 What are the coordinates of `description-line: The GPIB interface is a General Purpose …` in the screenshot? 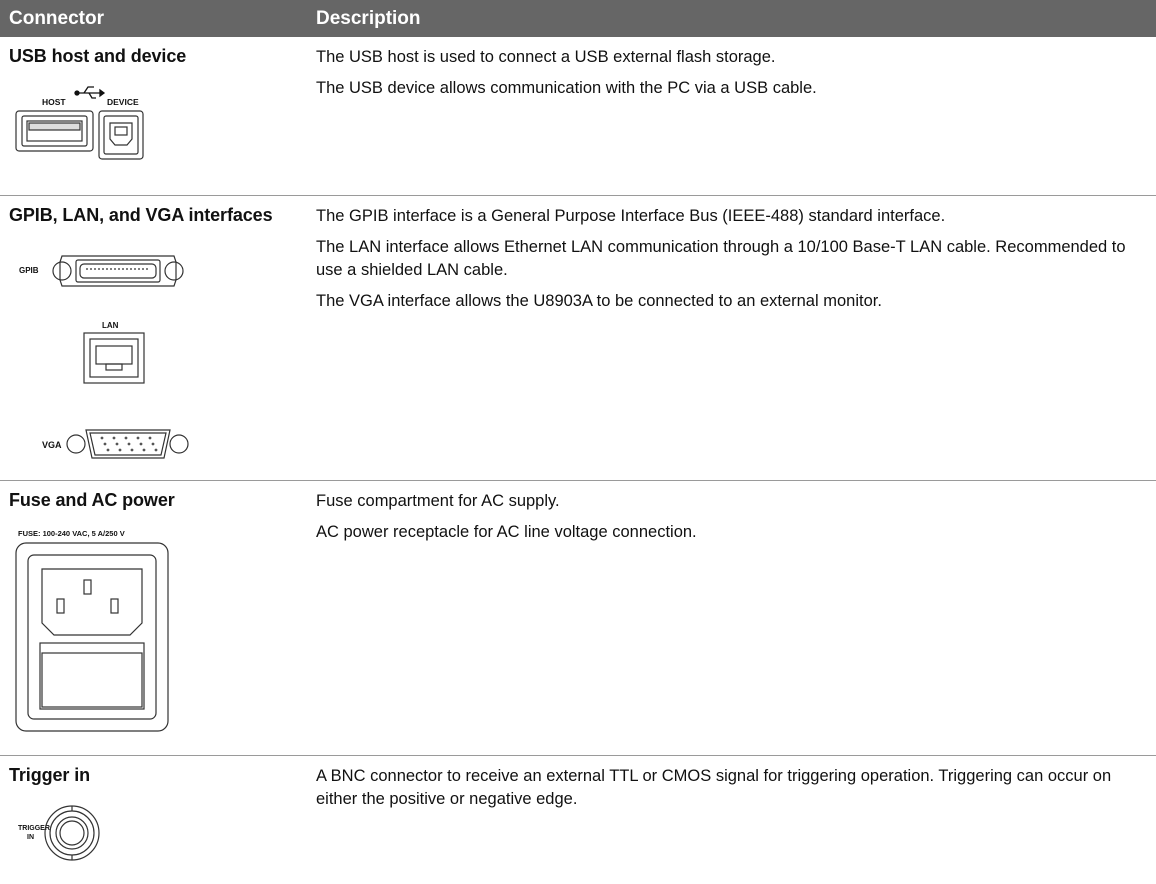 It's located at (631, 216).